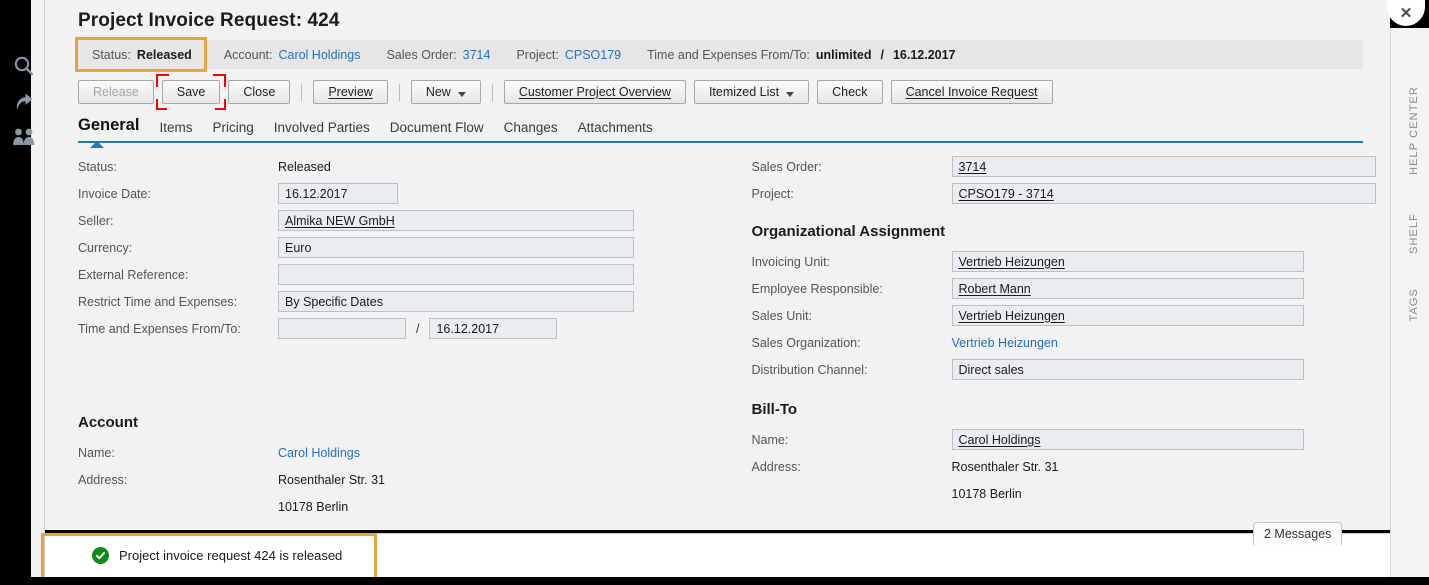  Describe the element at coordinates (477, 55) in the screenshot. I see `sales-order-link: 3714` at that location.